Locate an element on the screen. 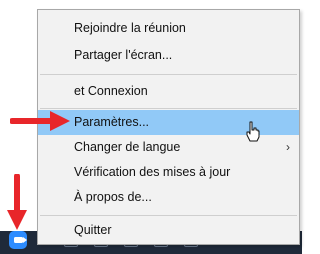 This screenshot has height=254, width=320. menu-item-label: Changer de langue is located at coordinates (127, 147).